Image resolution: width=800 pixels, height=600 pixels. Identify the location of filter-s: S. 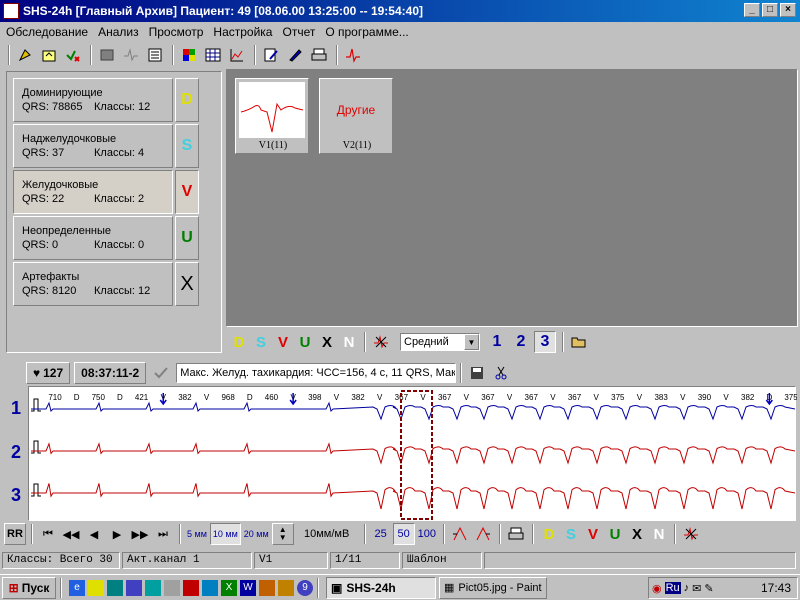
(261, 342).